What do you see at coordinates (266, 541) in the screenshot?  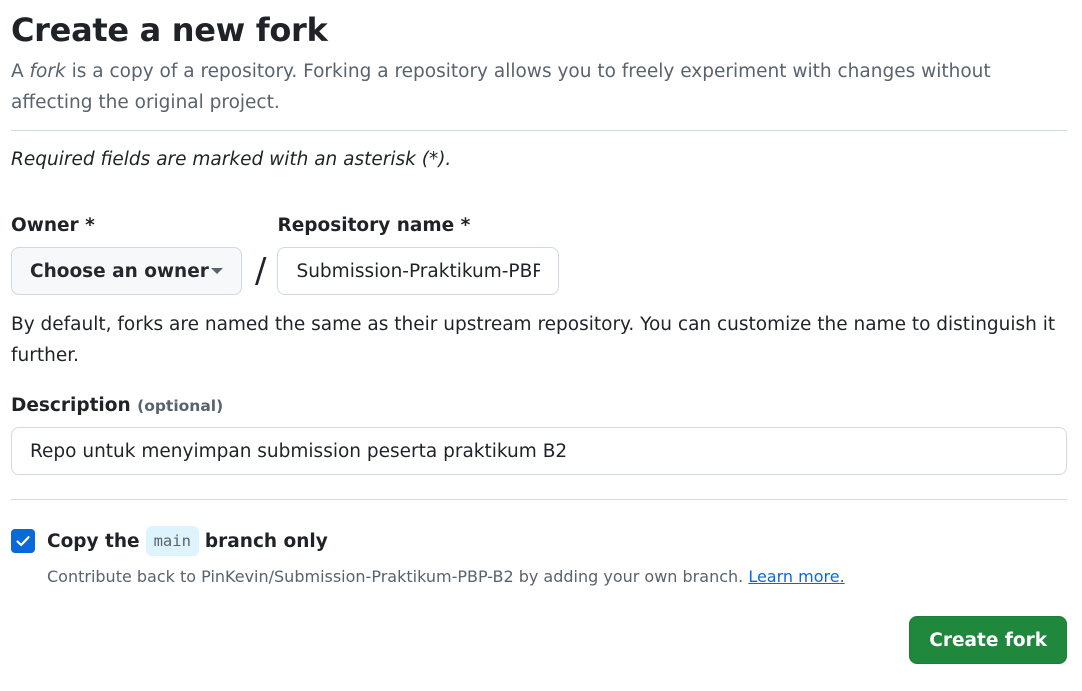 I see `copy-branch-label-suffix: branch only` at bounding box center [266, 541].